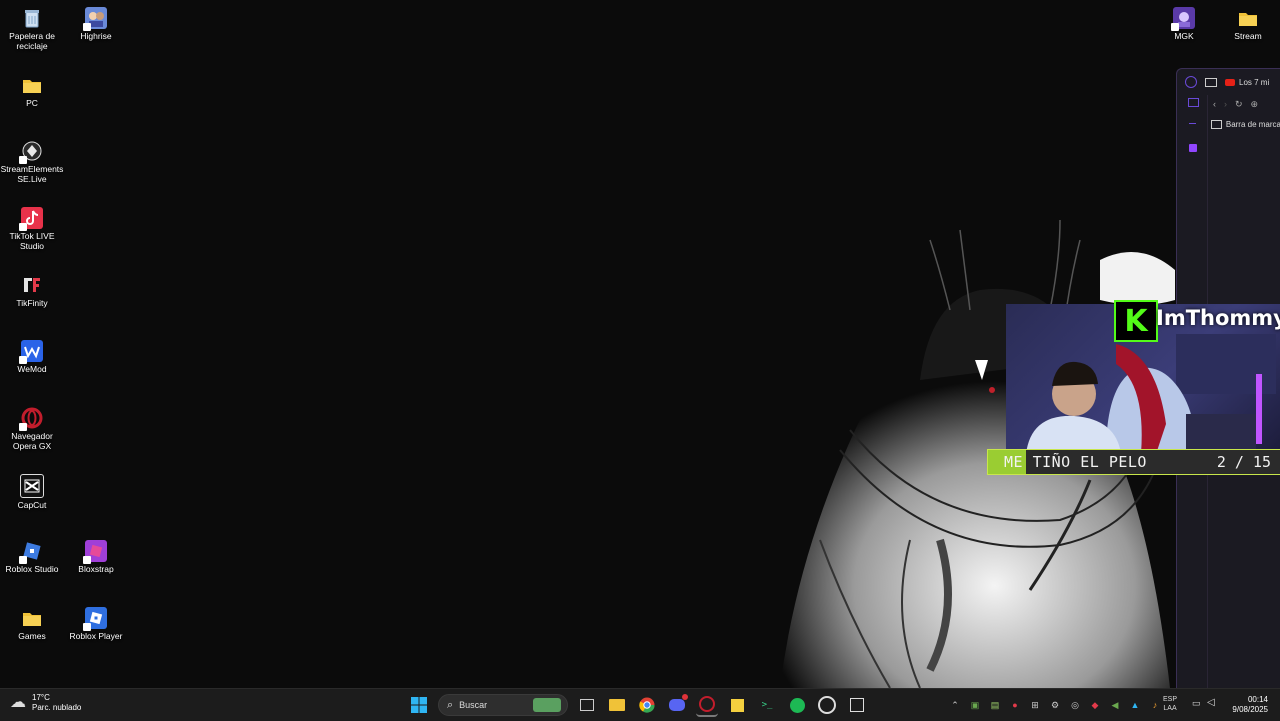 The width and height of the screenshot is (1280, 721). Describe the element at coordinates (41, 697) in the screenshot. I see `weather-temperature: 17°C` at that location.